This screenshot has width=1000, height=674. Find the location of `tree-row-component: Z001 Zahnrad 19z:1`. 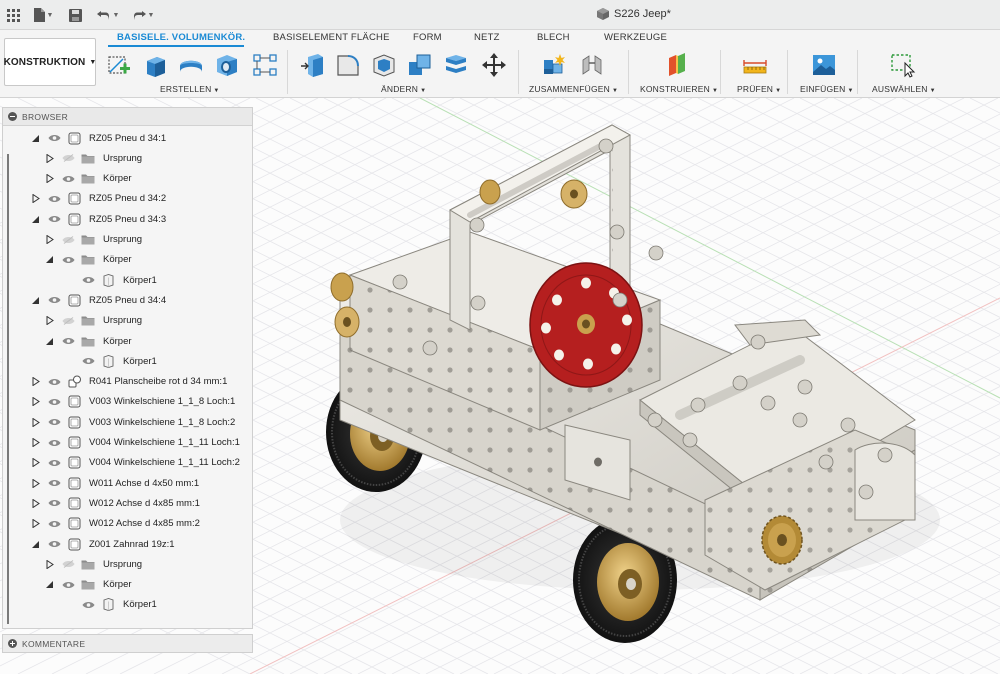

tree-row-component: Z001 Zahnrad 19z:1 is located at coordinates (102, 544).